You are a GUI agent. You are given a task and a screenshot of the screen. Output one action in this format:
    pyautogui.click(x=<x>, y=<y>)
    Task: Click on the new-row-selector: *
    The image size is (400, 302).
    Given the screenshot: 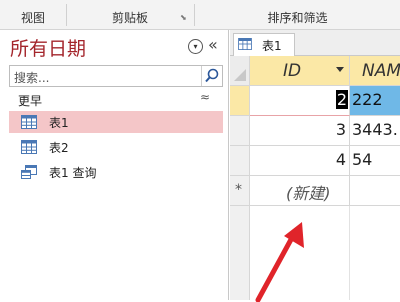 What is the action you would take?
    pyautogui.click(x=240, y=191)
    